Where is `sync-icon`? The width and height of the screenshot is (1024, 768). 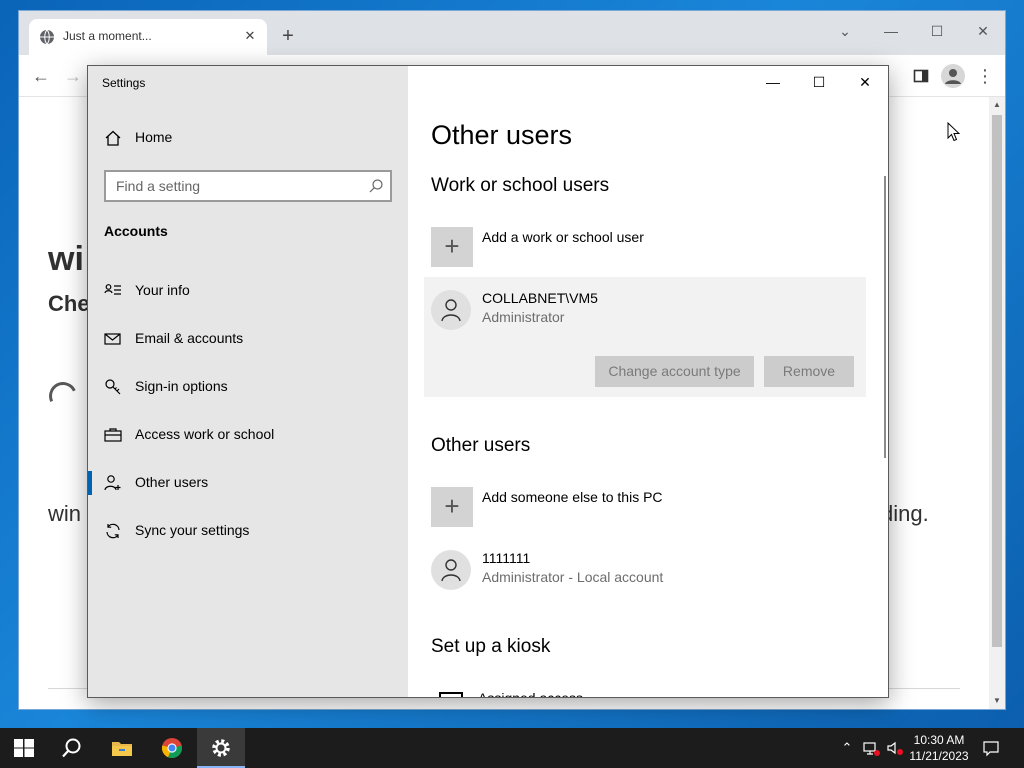
sync-icon is located at coordinates (113, 531).